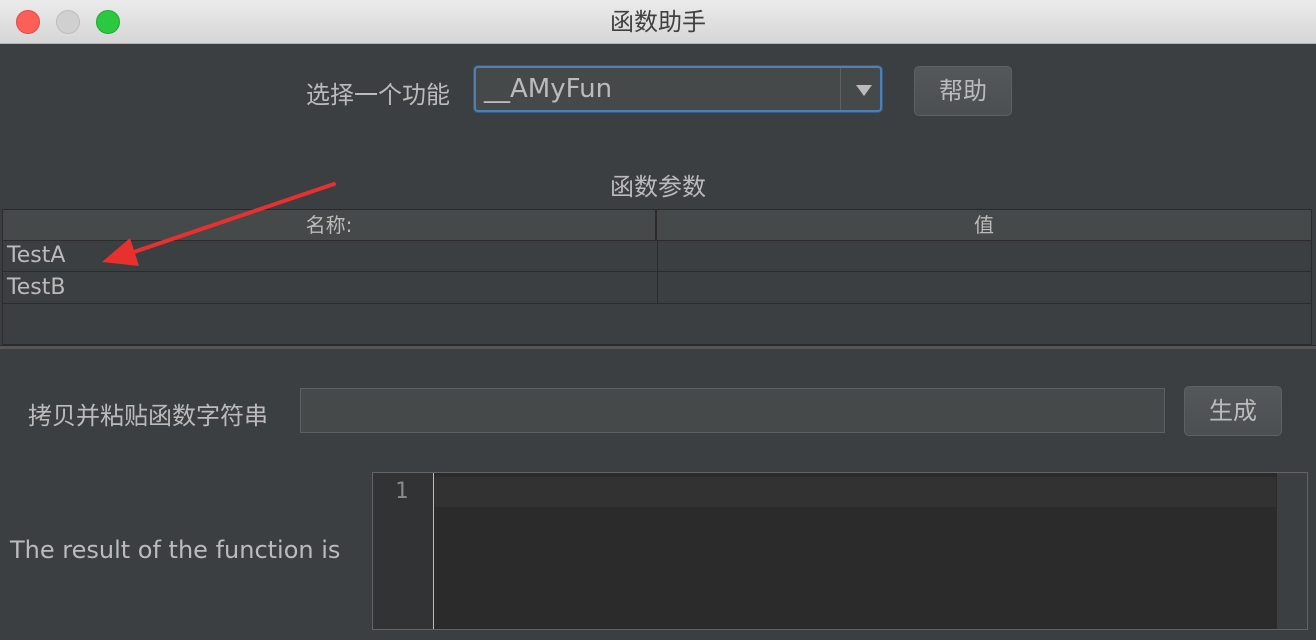 Image resolution: width=1316 pixels, height=640 pixels. Describe the element at coordinates (732, 410) in the screenshot. I see `function-string-field` at that location.